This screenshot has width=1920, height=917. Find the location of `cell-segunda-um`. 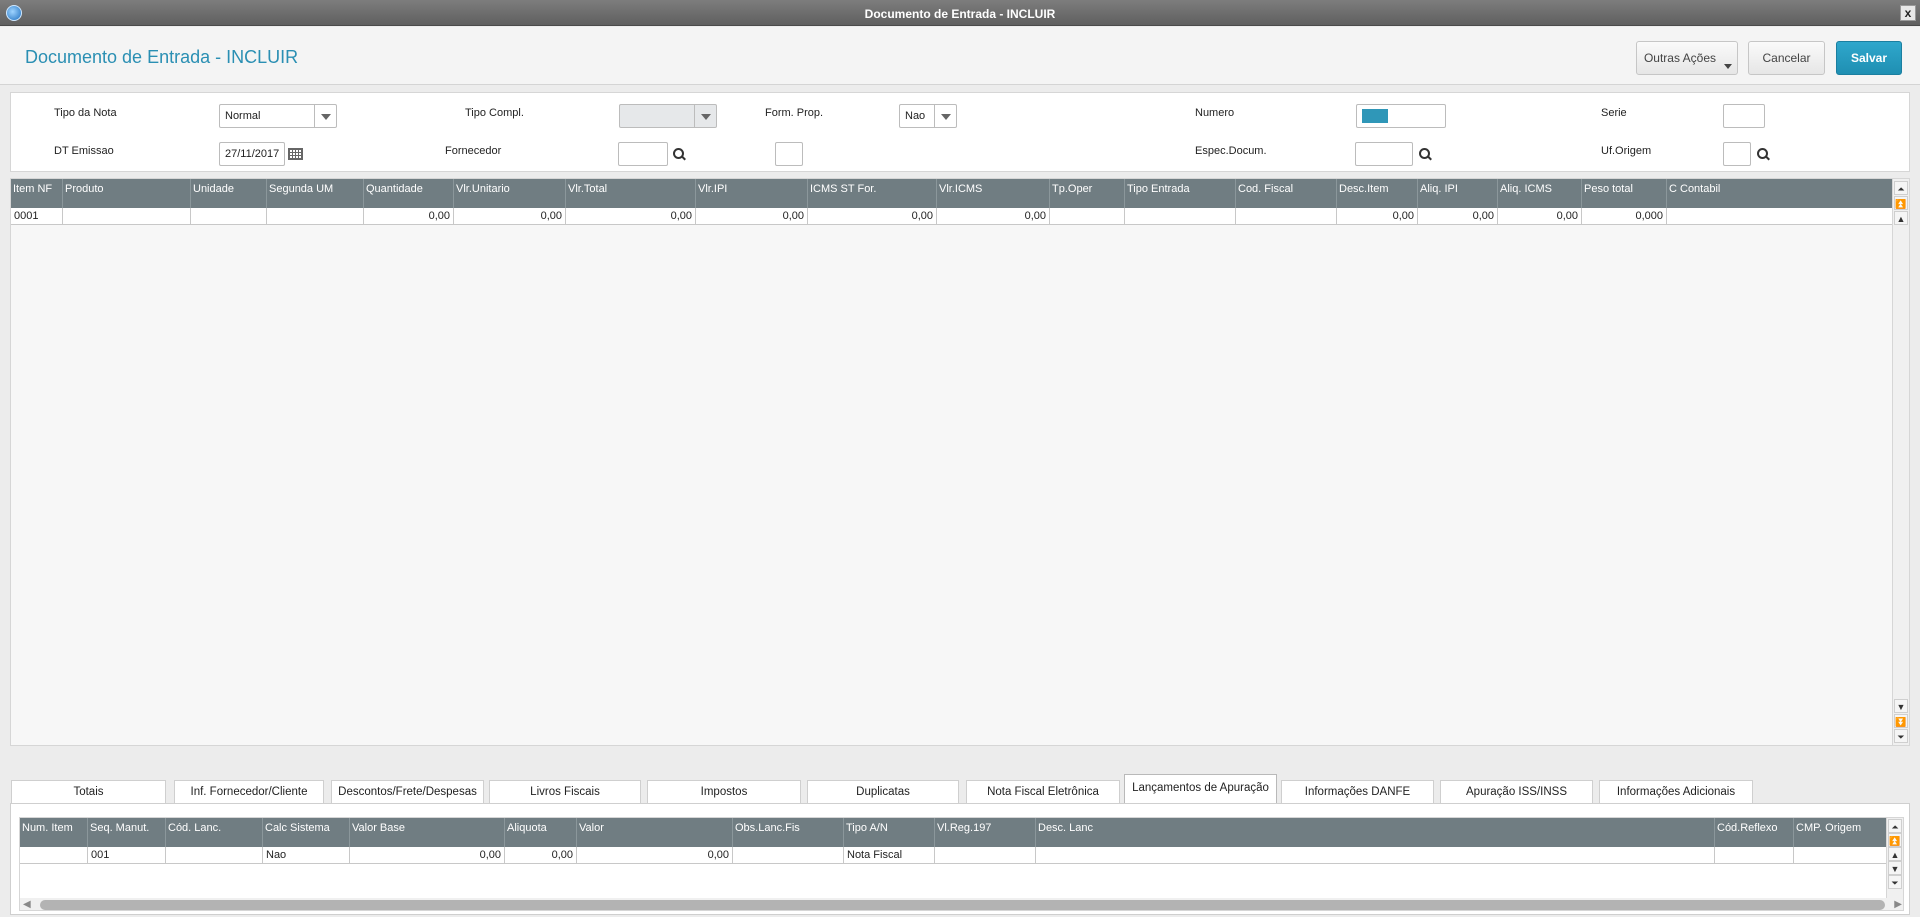

cell-segunda-um is located at coordinates (315, 216).